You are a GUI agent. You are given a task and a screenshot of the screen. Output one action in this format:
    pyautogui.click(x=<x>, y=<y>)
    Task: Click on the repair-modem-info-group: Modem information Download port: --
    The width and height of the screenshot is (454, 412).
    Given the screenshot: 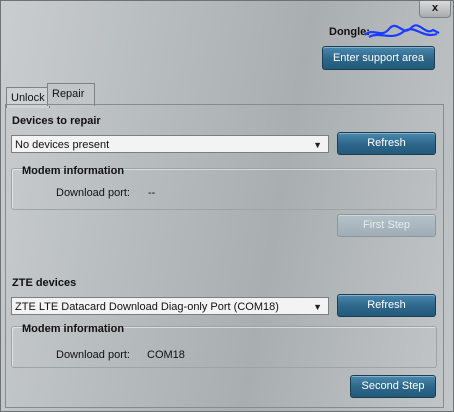 What is the action you would take?
    pyautogui.click(x=224, y=187)
    